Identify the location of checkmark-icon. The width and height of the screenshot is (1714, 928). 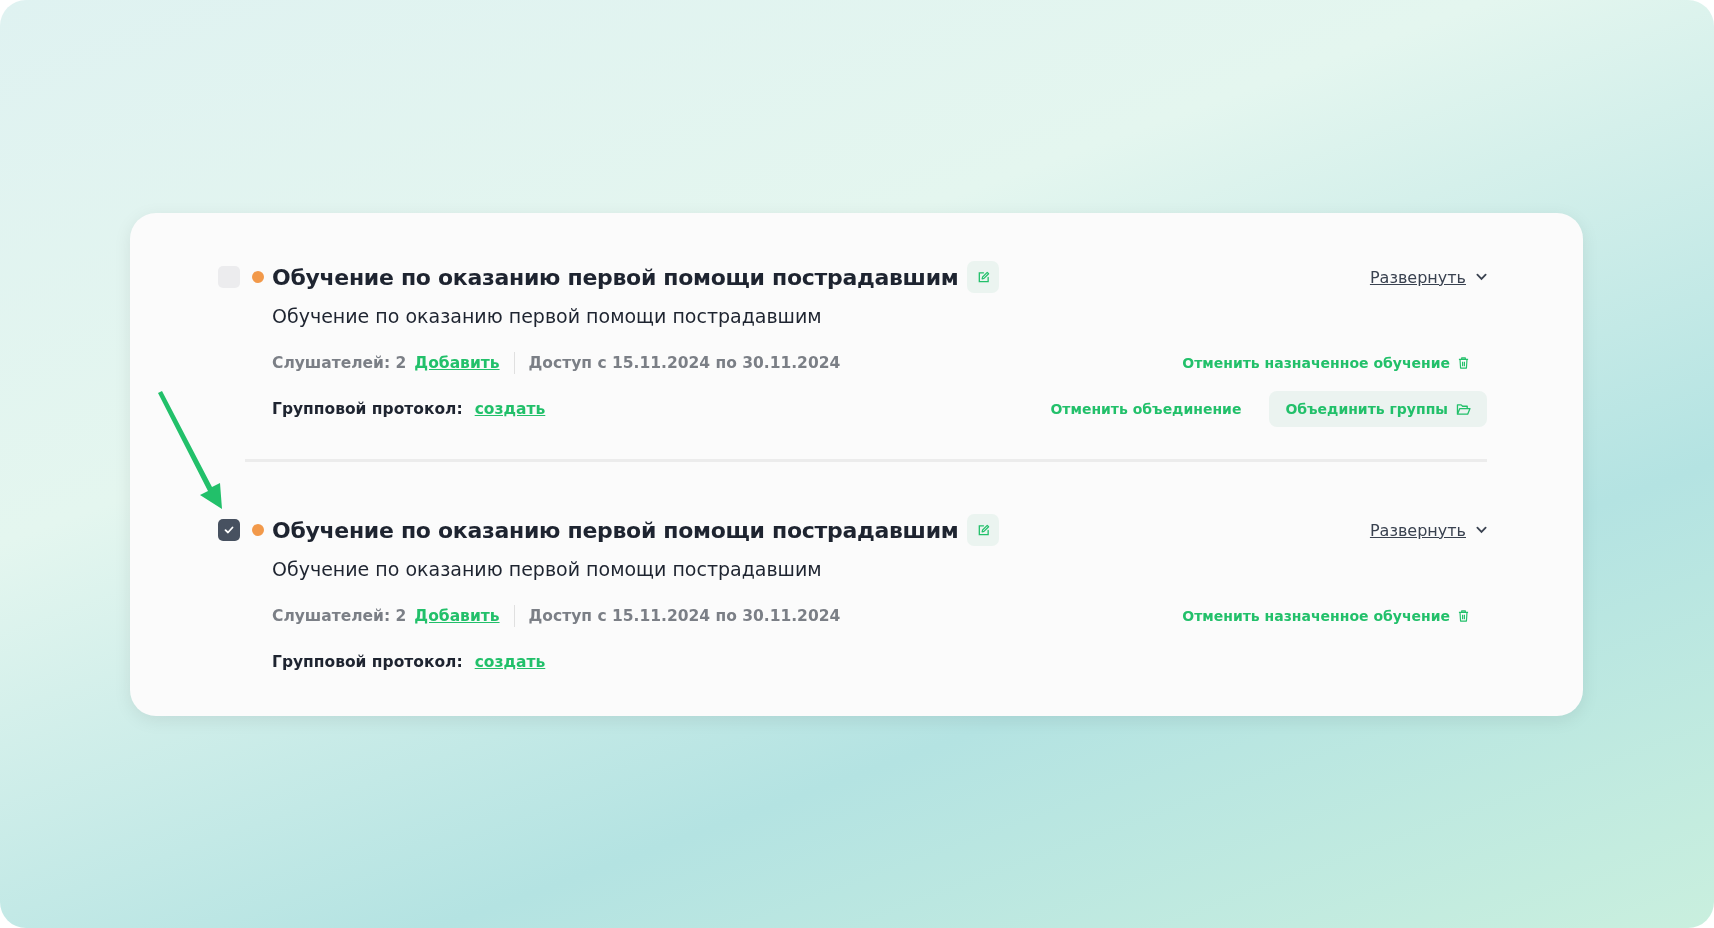
(229, 530).